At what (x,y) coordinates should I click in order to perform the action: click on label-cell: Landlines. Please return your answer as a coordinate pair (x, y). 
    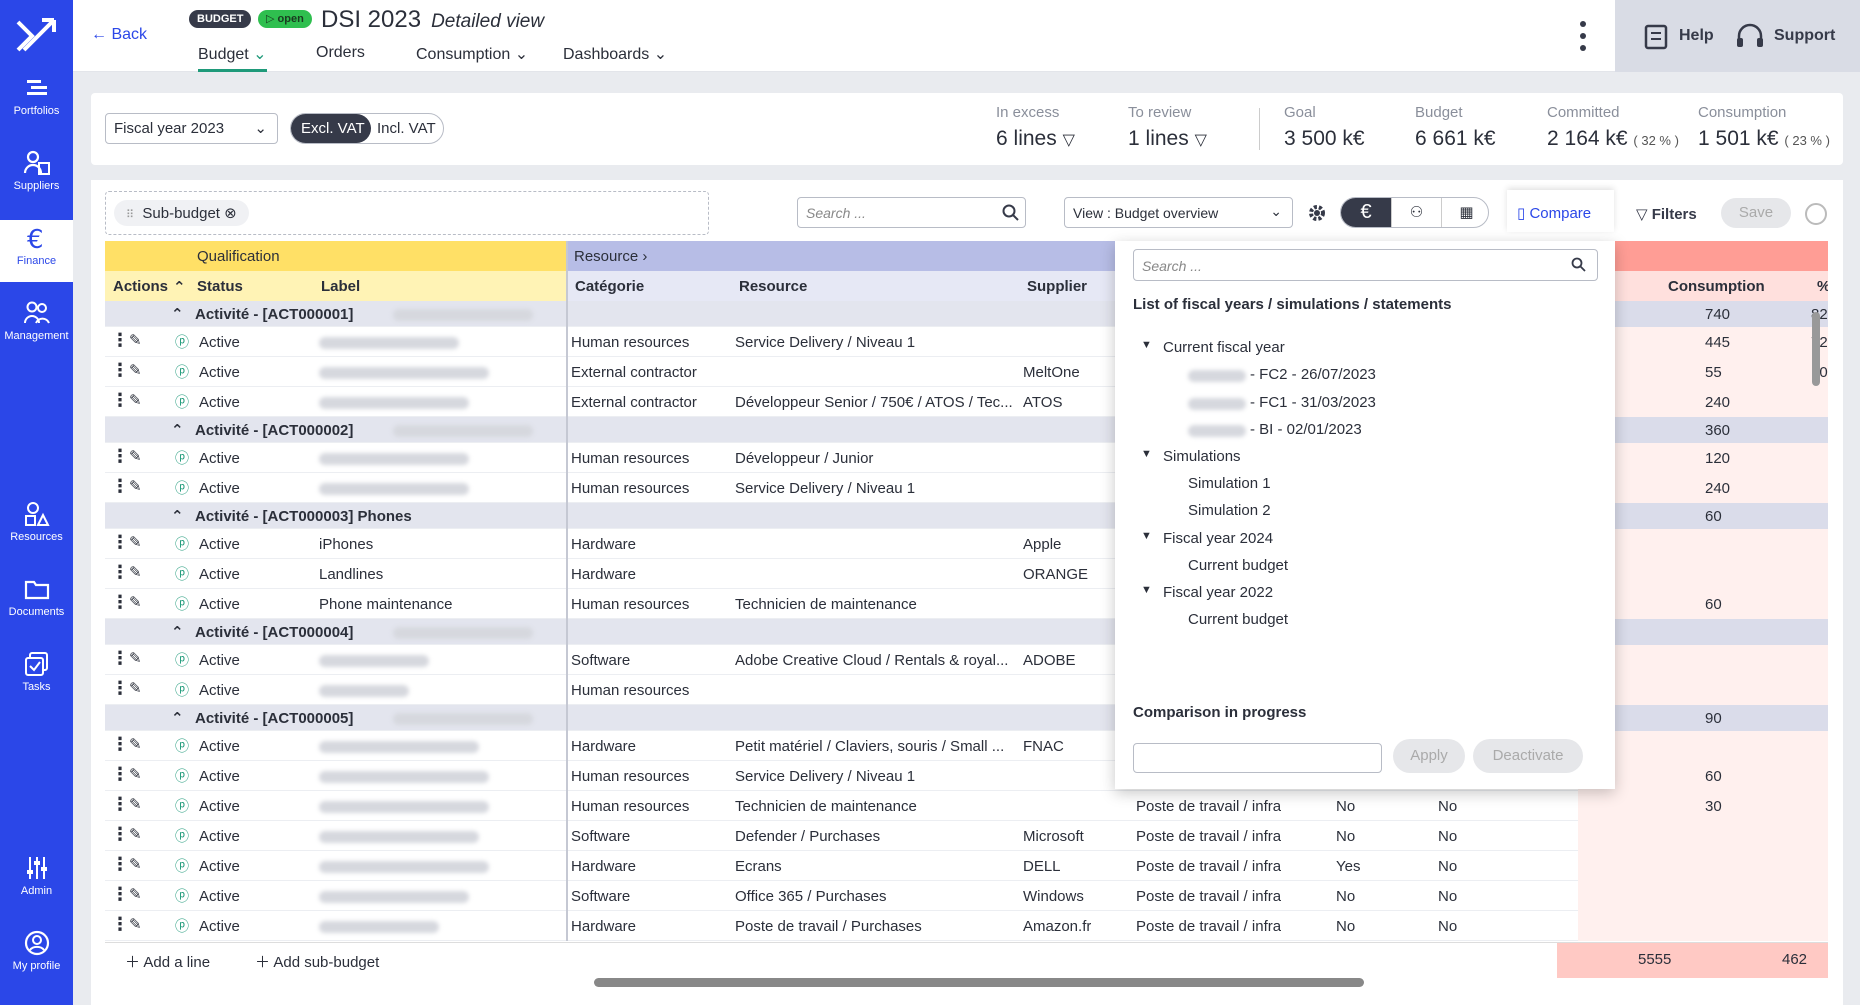
    Looking at the image, I should click on (351, 574).